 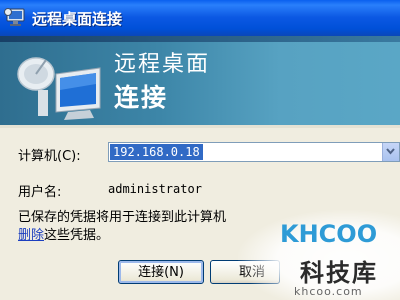 I want to click on banner-divider, so click(x=200, y=126).